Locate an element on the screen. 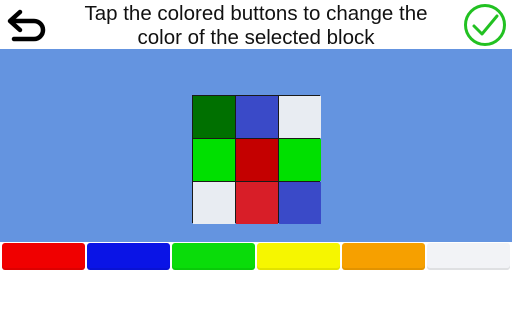  back-arrow-icon is located at coordinates (26, 25).